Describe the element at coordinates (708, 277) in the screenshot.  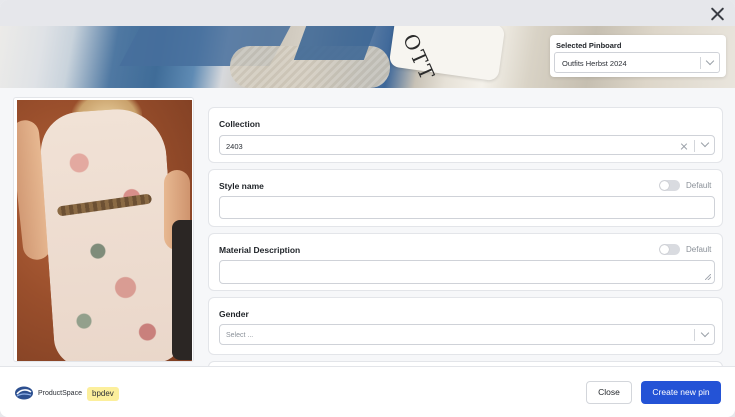
I see `resize-grip-icon` at that location.